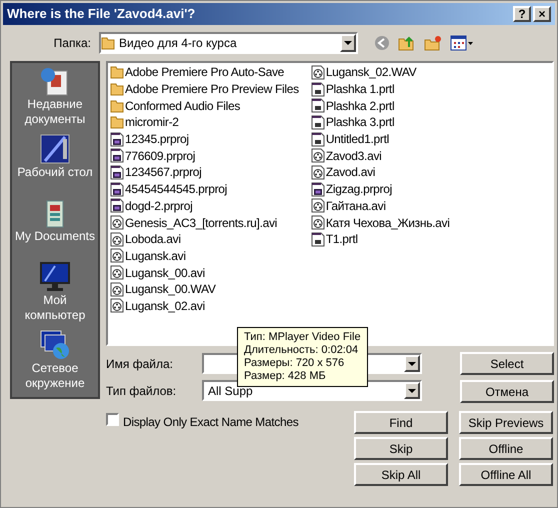  Describe the element at coordinates (204, 172) in the screenshot. I see `file-item: 1234567.prproj` at that location.